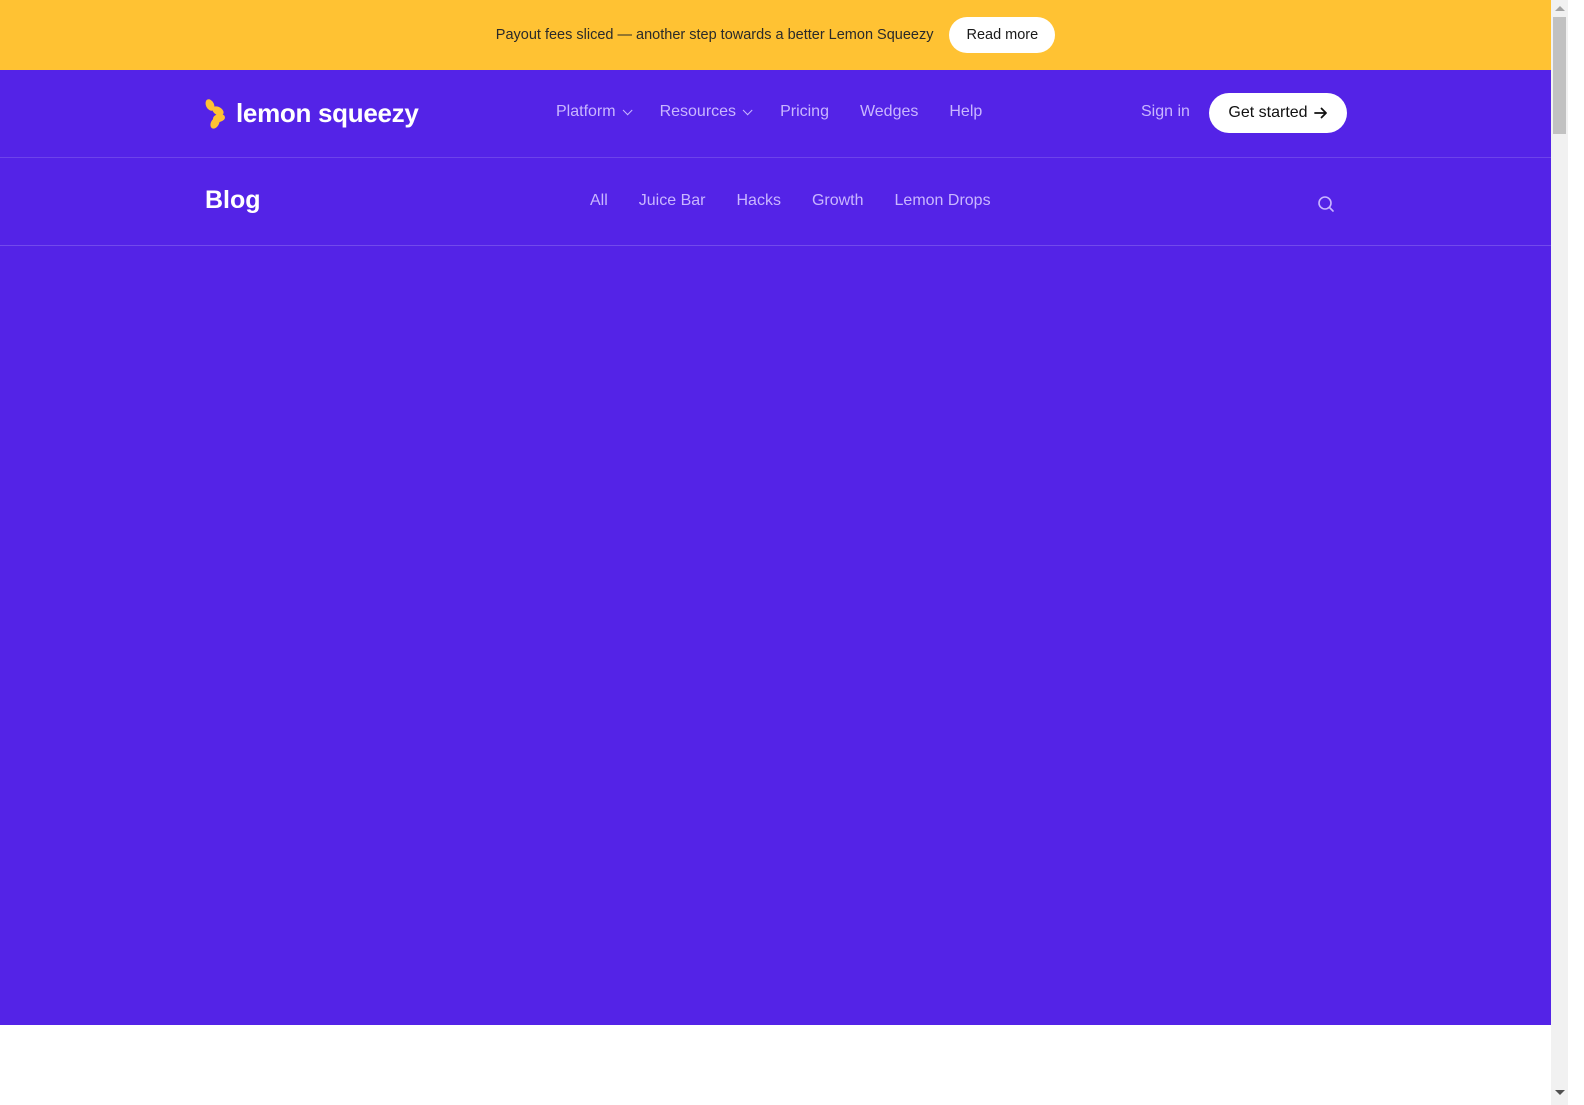 The height and width of the screenshot is (1105, 1584). I want to click on lemon-logo-icon, so click(215, 113).